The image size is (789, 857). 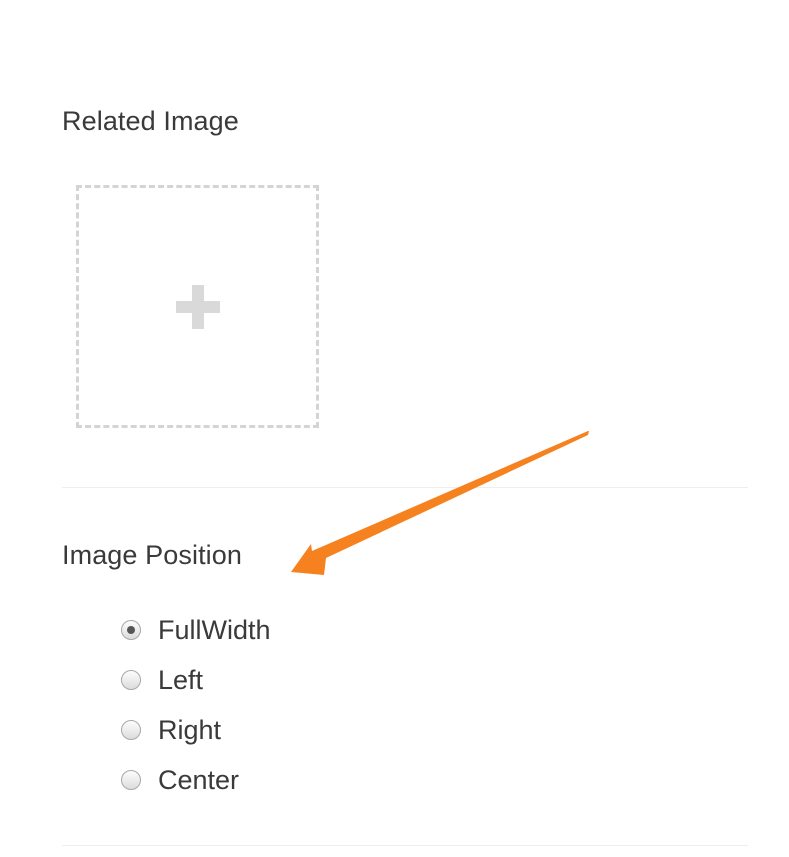 What do you see at coordinates (405, 845) in the screenshot?
I see `section-divider-bottom` at bounding box center [405, 845].